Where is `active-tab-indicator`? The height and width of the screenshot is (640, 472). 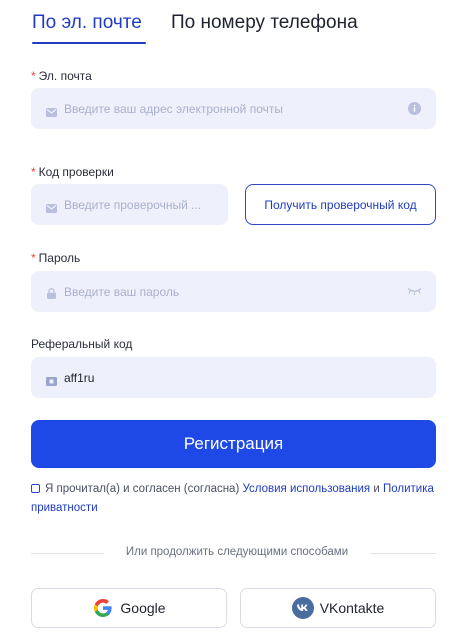
active-tab-indicator is located at coordinates (89, 43).